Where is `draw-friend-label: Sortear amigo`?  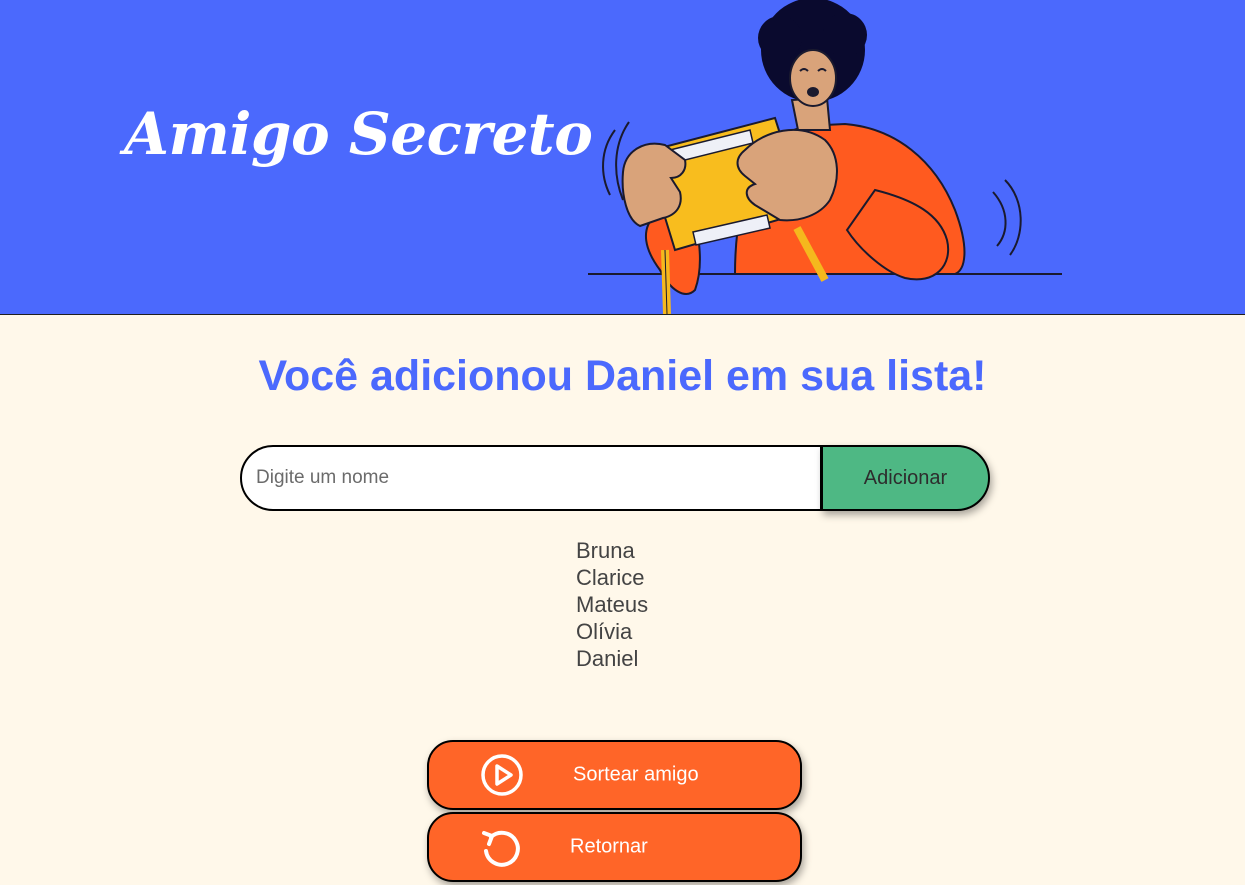
draw-friend-label: Sortear amigo is located at coordinates (636, 774).